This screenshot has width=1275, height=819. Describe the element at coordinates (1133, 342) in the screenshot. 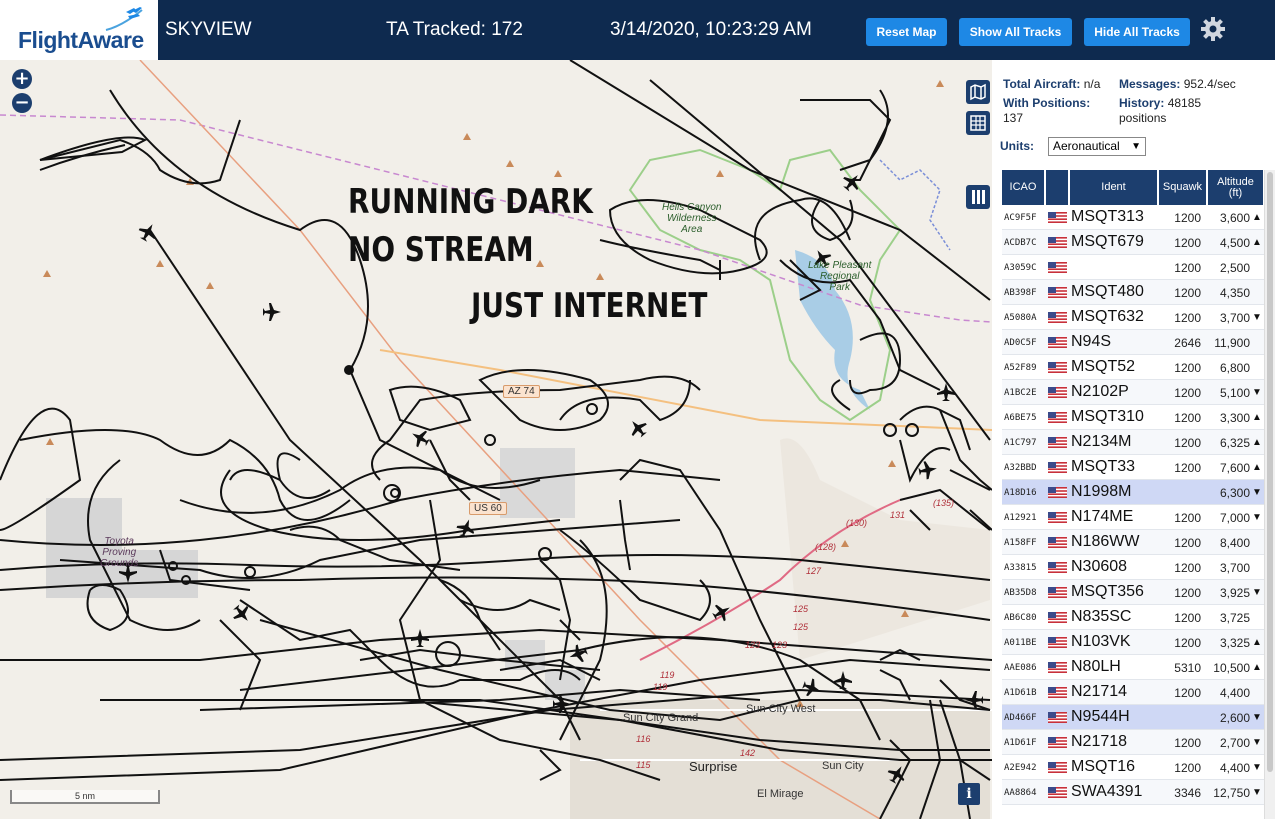

I see `table-row: AD0C5F N94S 2646 11,900` at that location.